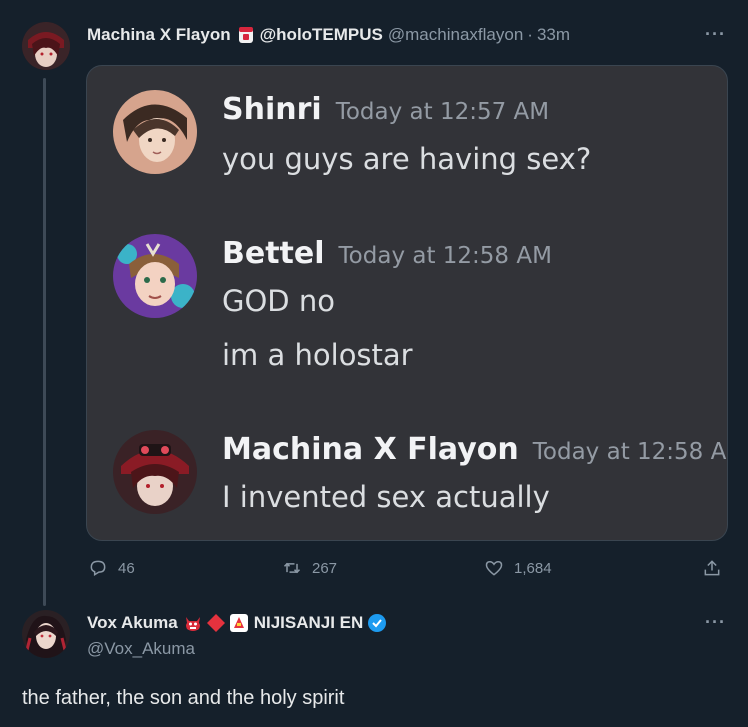  Describe the element at coordinates (553, 35) in the screenshot. I see `timestamp: 33m` at that location.